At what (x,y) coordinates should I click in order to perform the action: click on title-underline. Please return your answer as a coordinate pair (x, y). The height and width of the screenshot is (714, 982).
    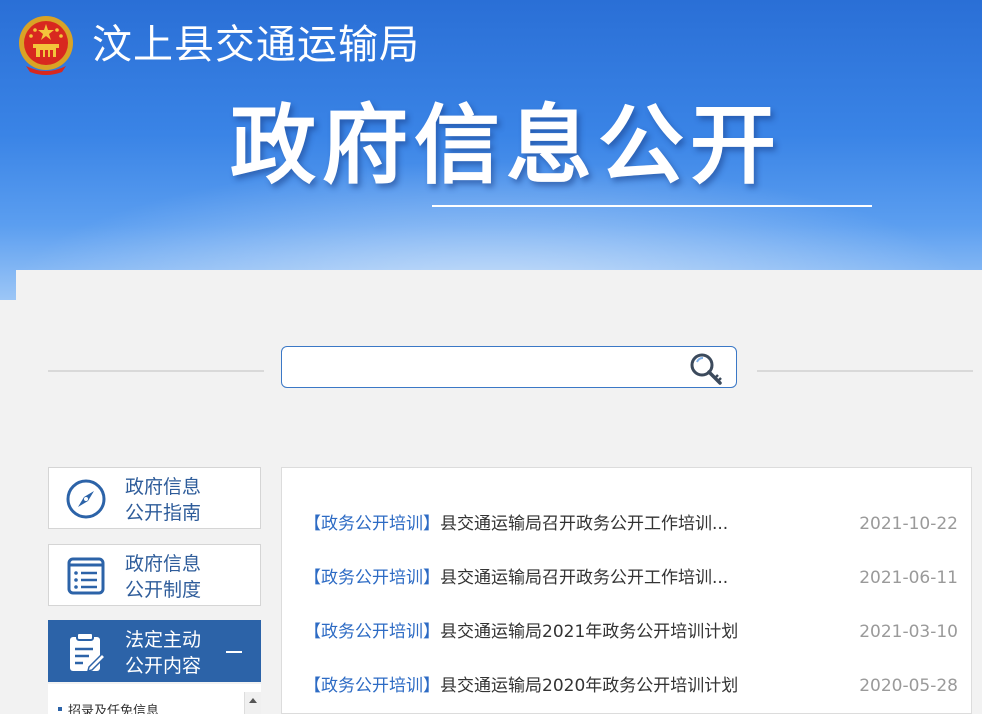
    Looking at the image, I should click on (652, 206).